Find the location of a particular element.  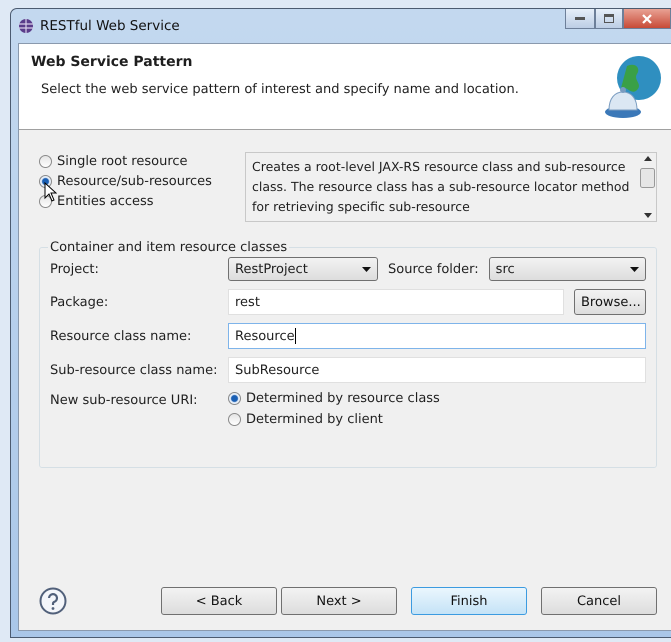

input-field: Resource is located at coordinates (437, 336).